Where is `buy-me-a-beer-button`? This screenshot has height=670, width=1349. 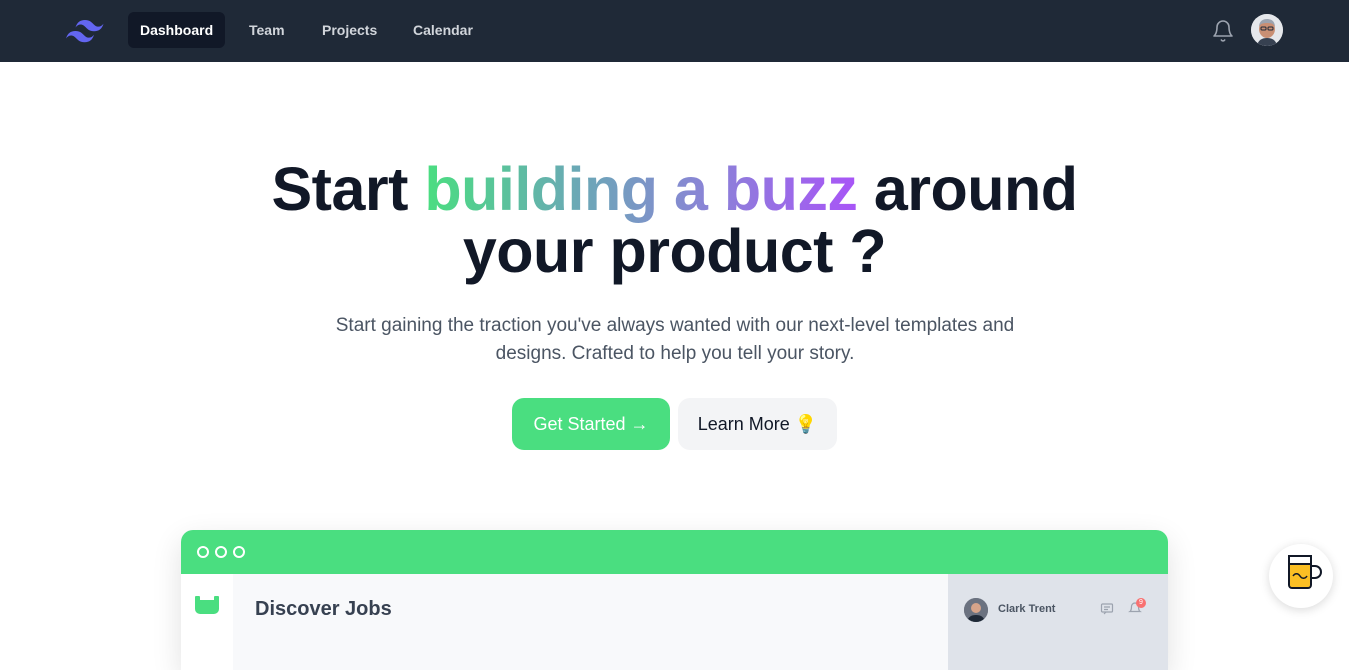
buy-me-a-beer-button is located at coordinates (1301, 576).